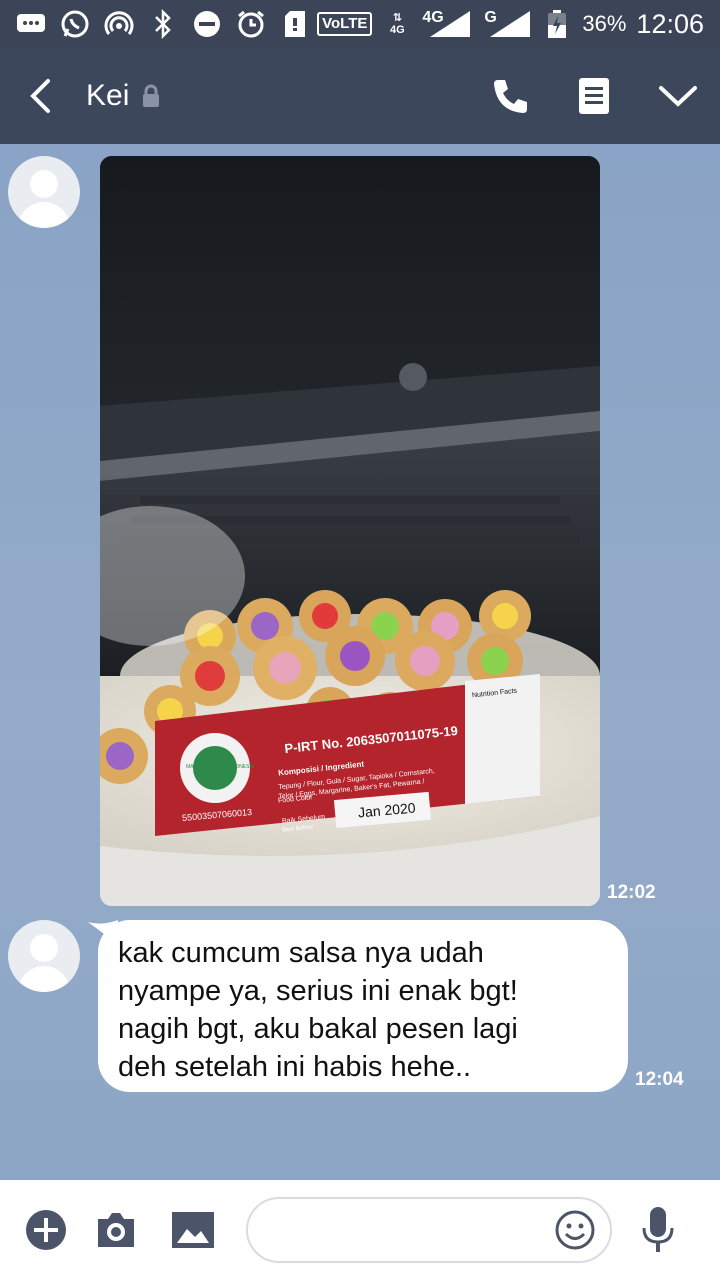 Image resolution: width=720 pixels, height=1280 pixels. I want to click on add-button, so click(46, 1230).